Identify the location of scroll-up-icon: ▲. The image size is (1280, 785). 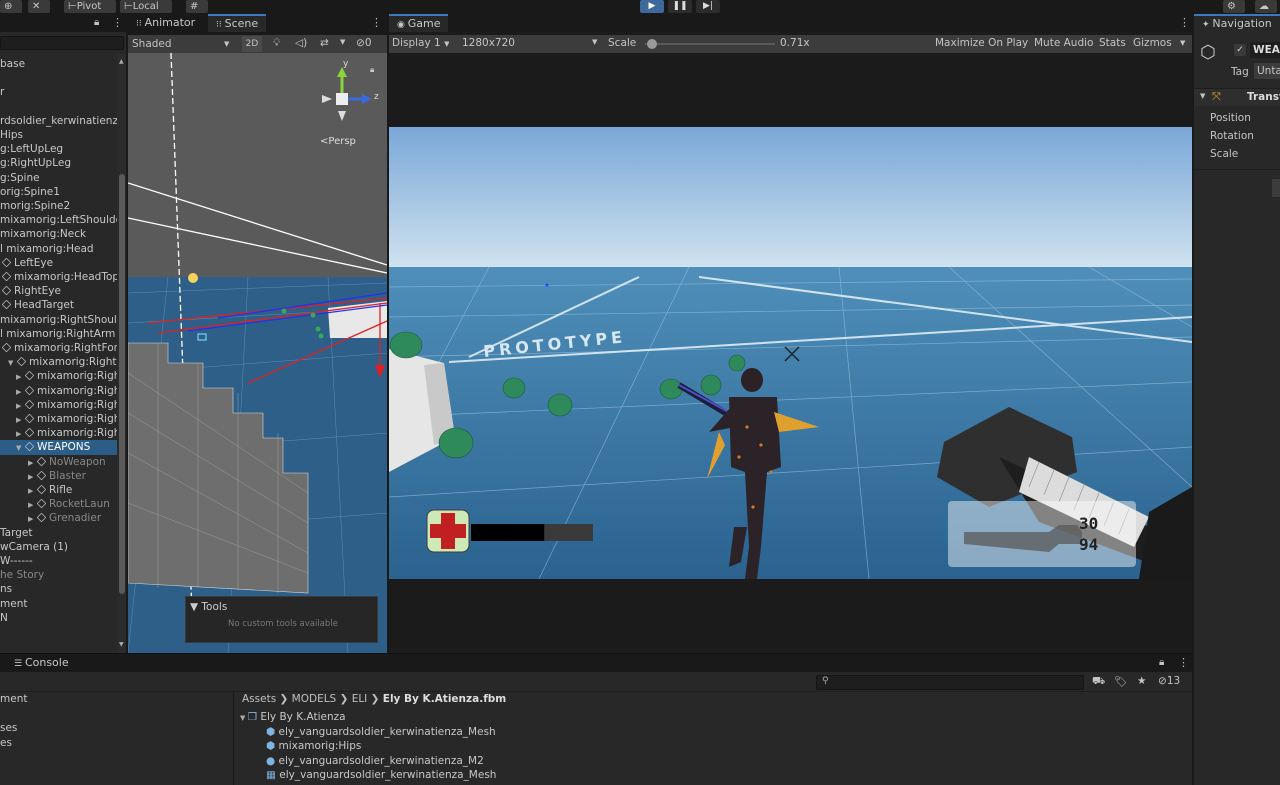
(121, 61).